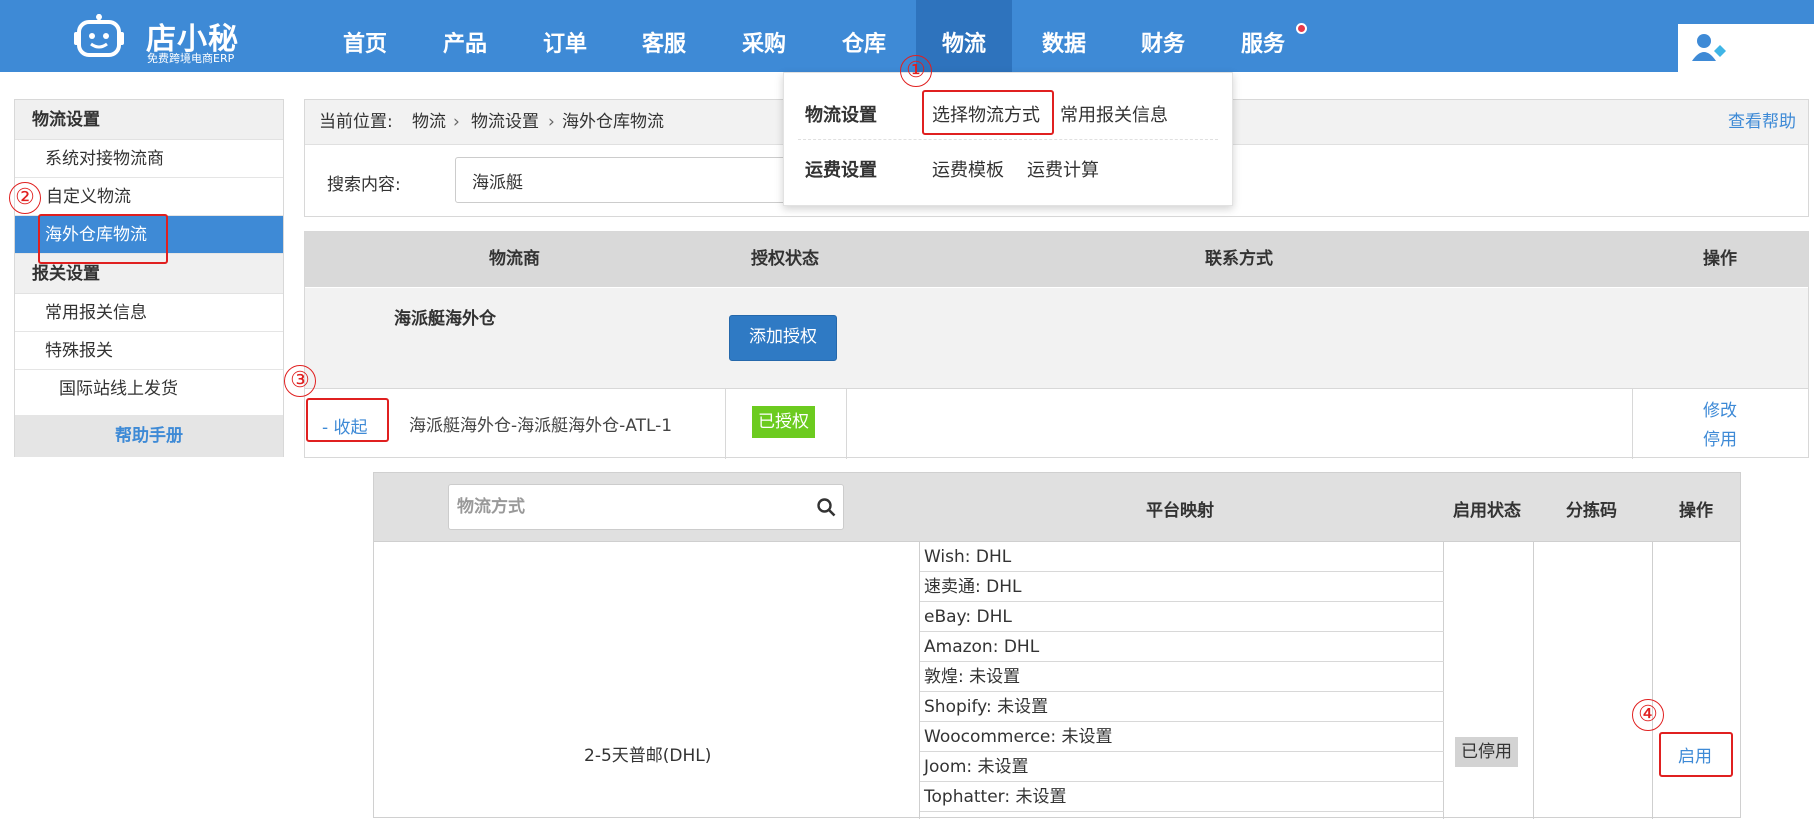  Describe the element at coordinates (1182, 737) in the screenshot. I see `mapping-row: Woocommerce: 未设置` at that location.